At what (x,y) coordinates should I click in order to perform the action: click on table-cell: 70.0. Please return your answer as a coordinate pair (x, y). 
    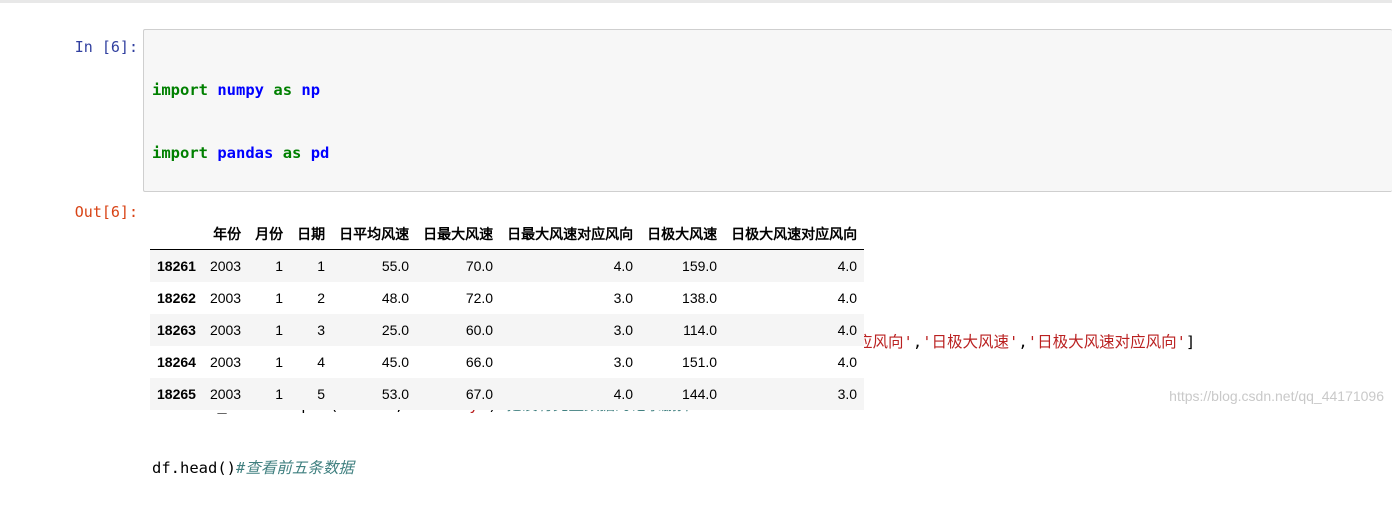
    Looking at the image, I should click on (479, 266).